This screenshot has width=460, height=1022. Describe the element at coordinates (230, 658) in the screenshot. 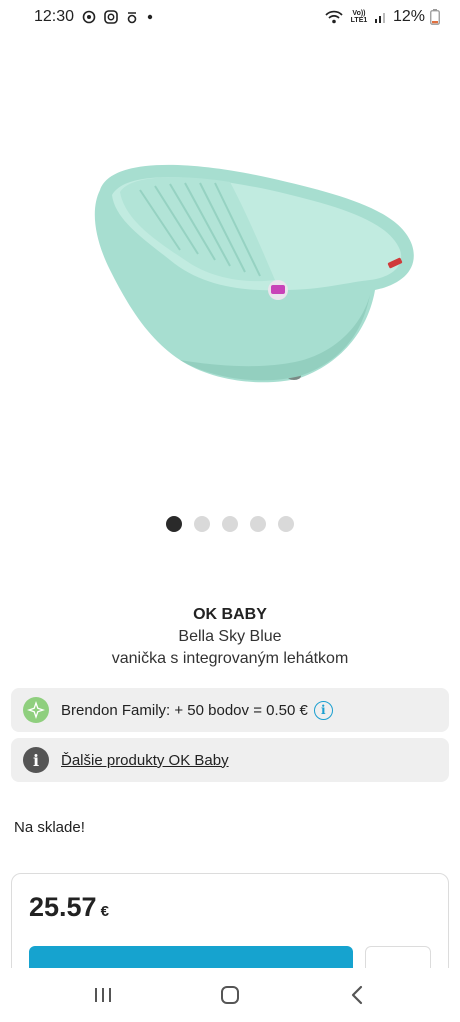

I see `product-description: vanička s integrovaným lehátkom` at that location.